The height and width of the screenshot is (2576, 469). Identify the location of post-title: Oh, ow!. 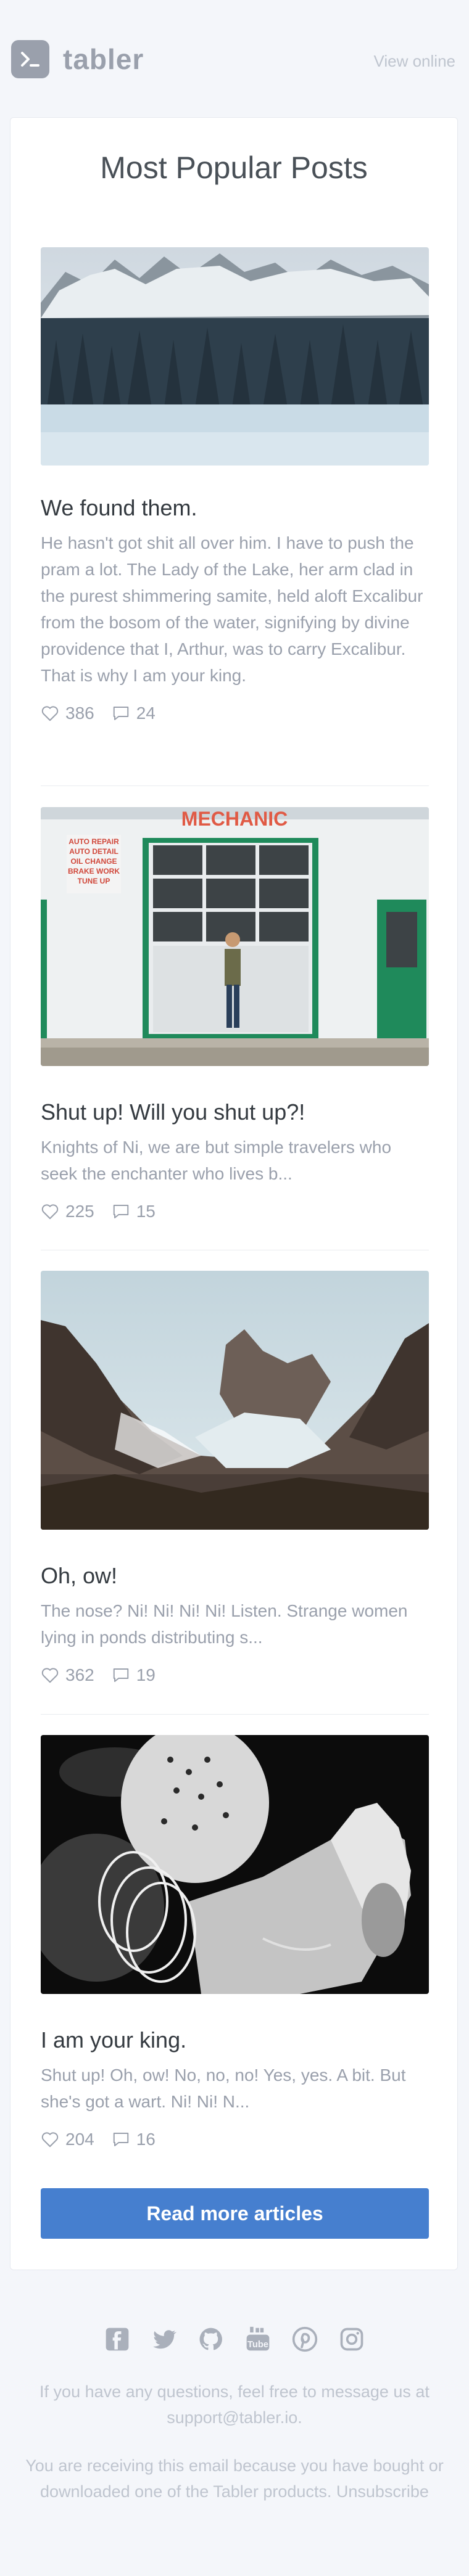
(235, 1576).